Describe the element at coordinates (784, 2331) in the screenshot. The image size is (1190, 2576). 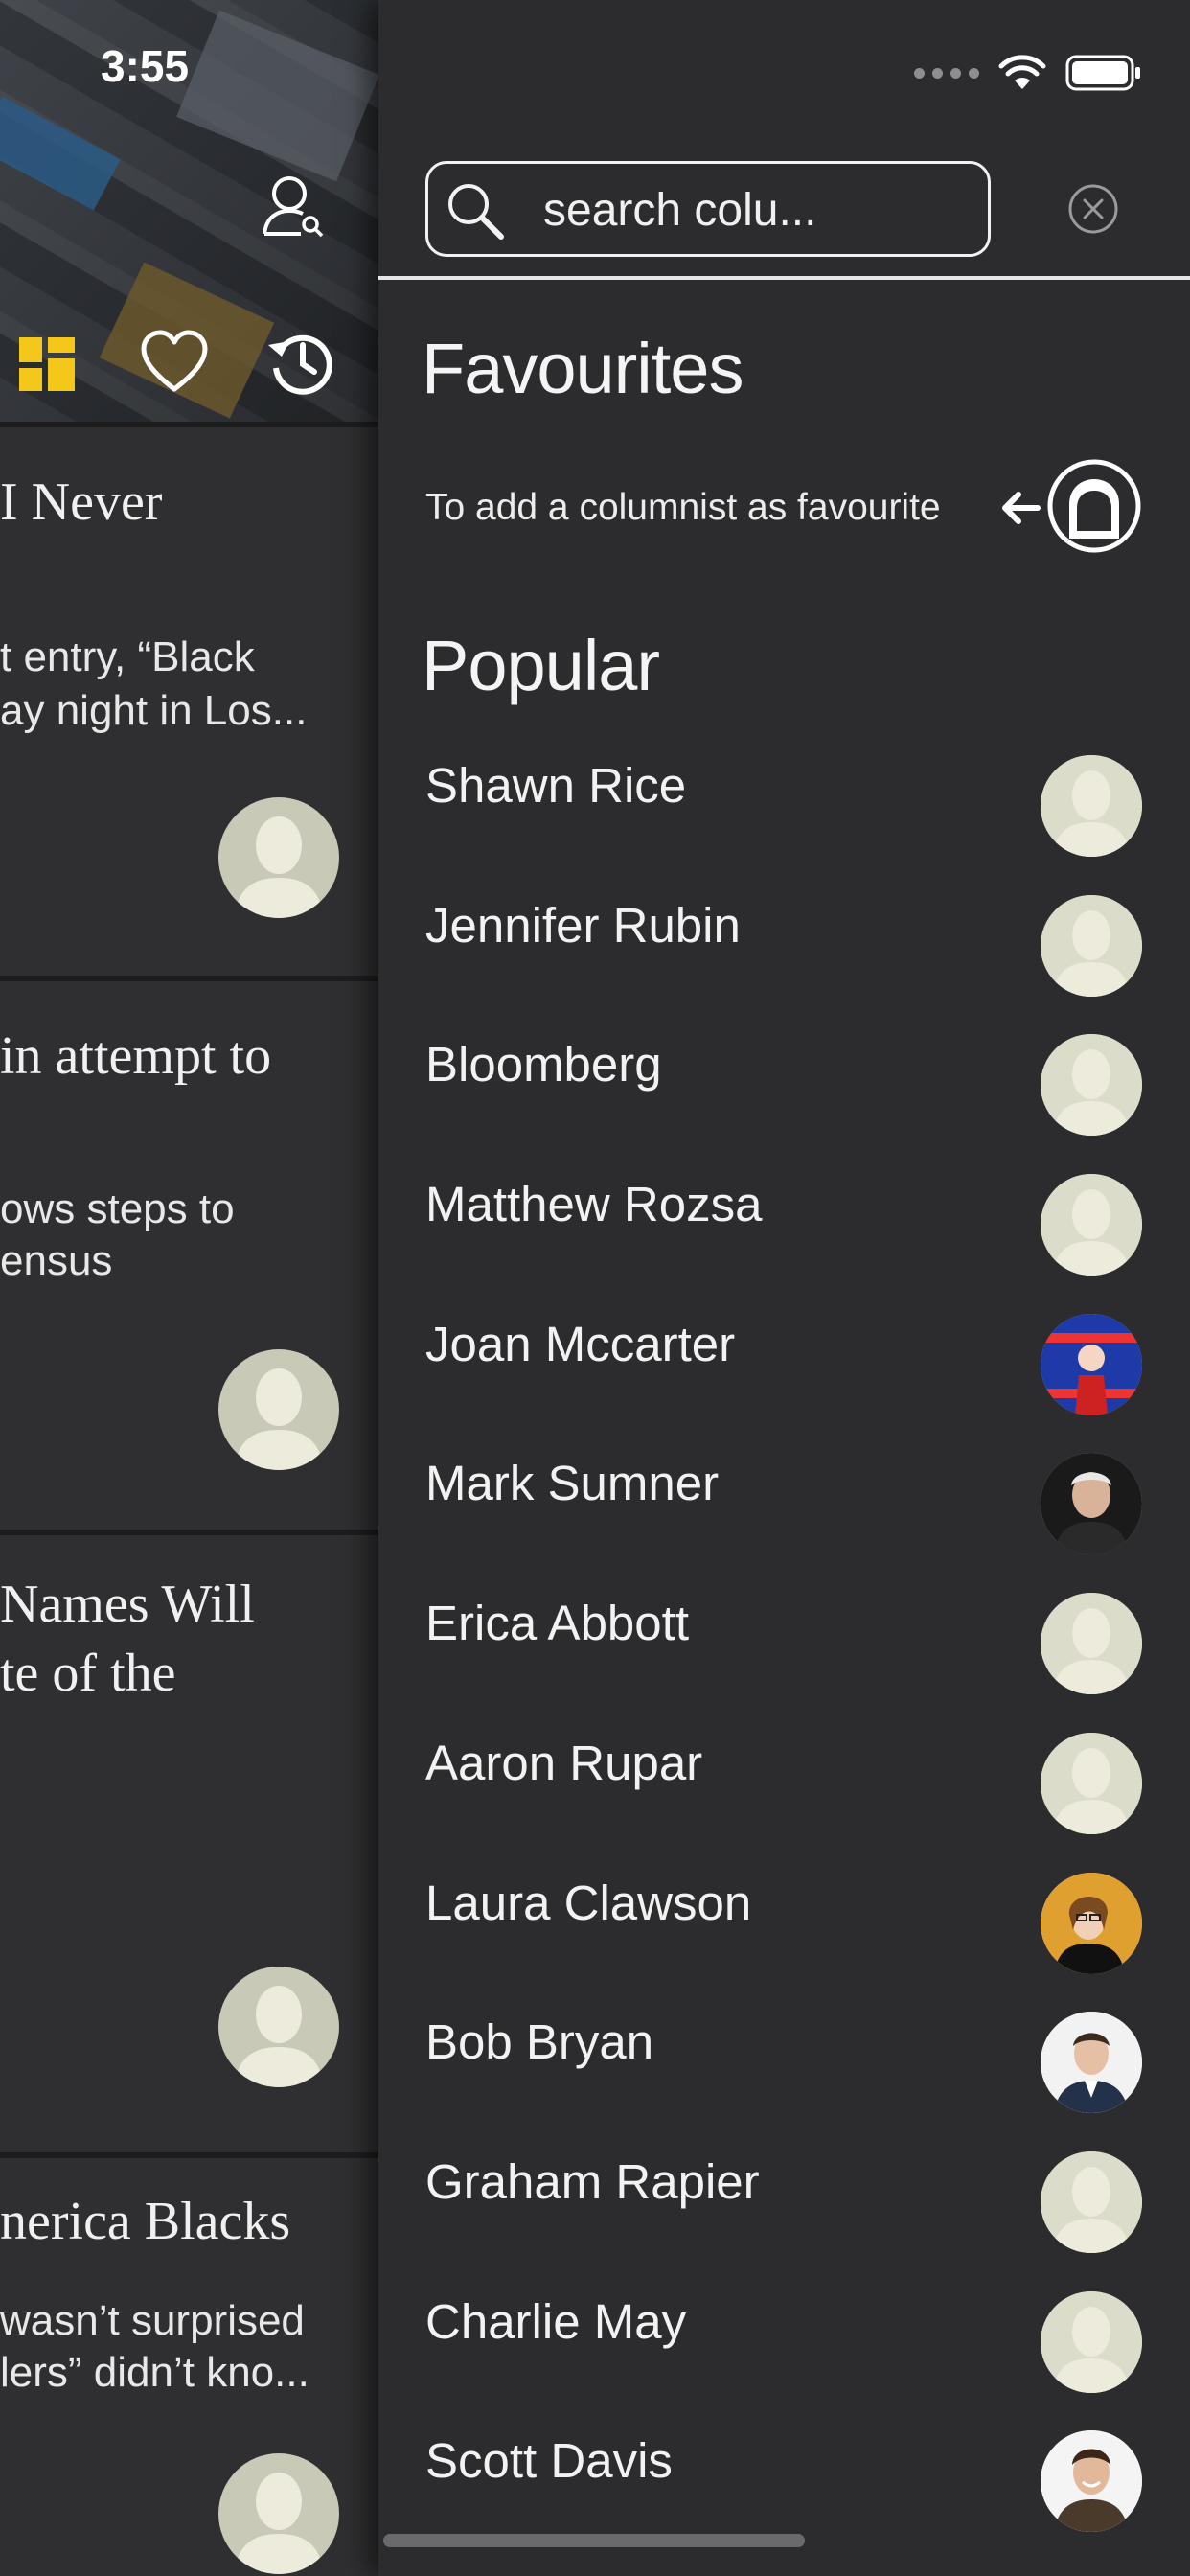
I see `columnist-row: Charlie May` at that location.